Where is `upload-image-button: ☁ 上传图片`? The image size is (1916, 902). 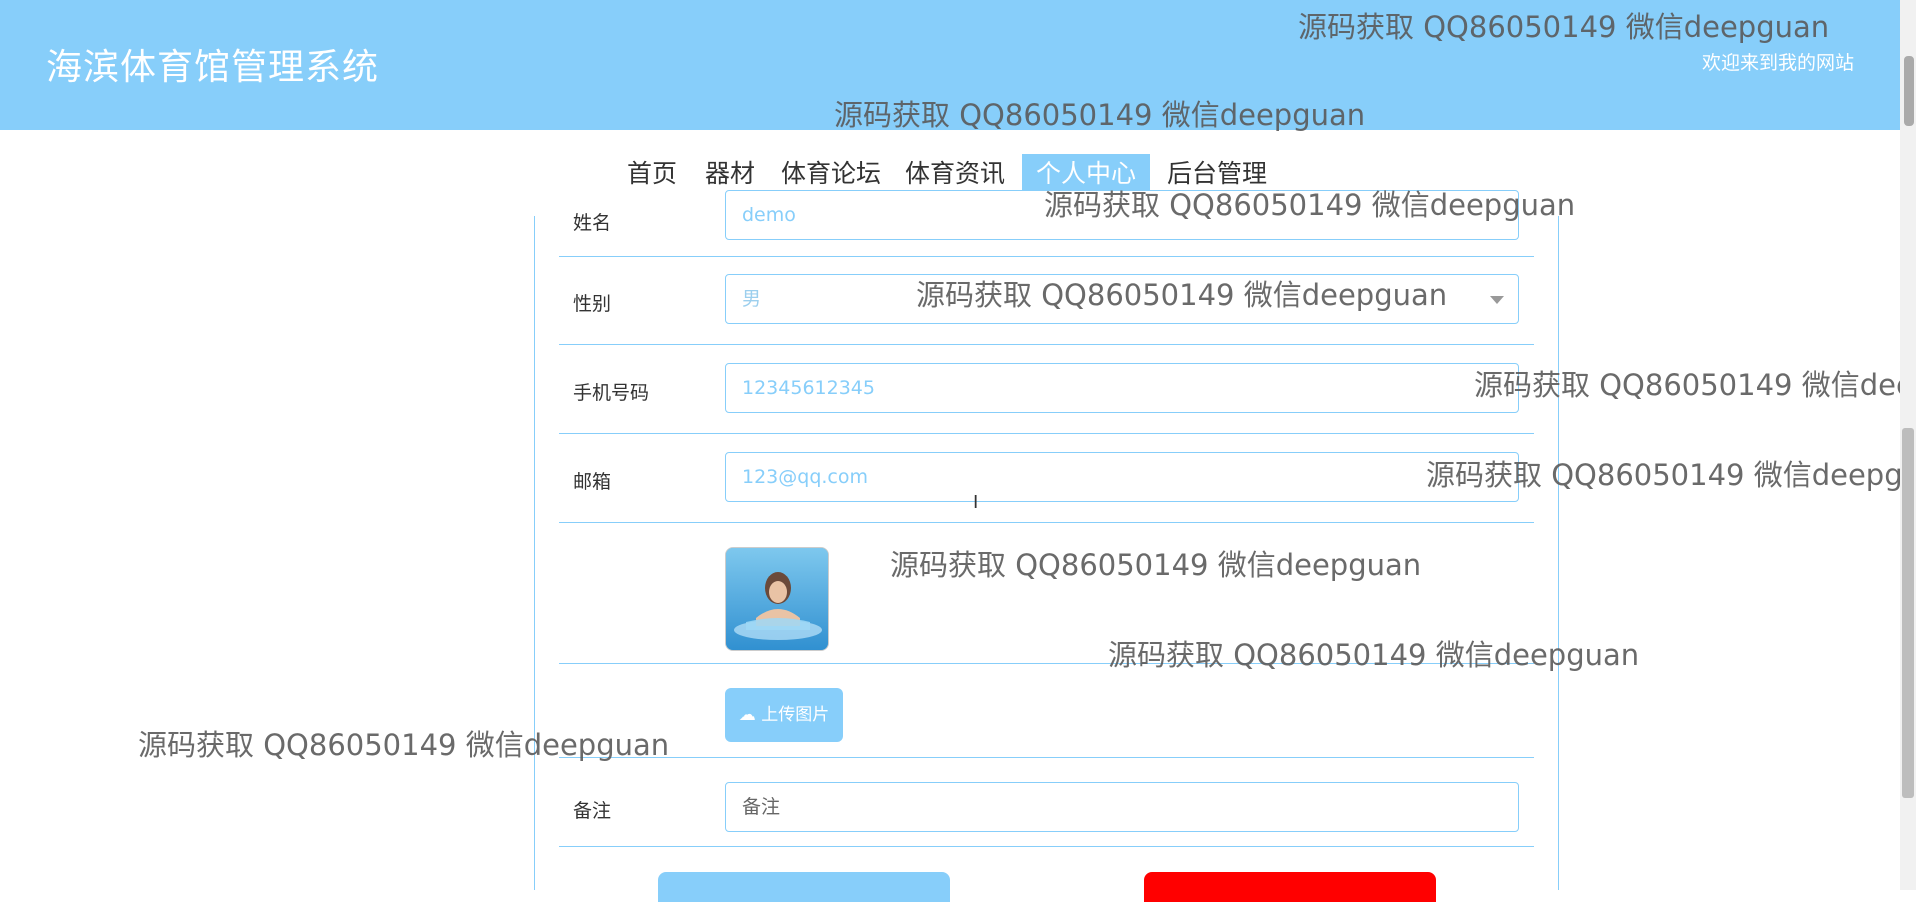
upload-image-button: ☁ 上传图片 is located at coordinates (784, 715).